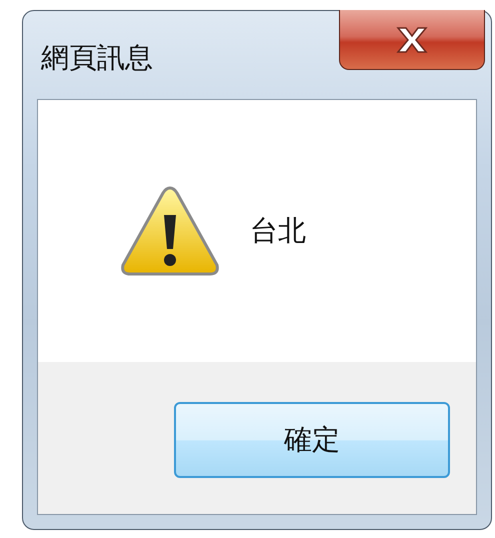  Describe the element at coordinates (97, 58) in the screenshot. I see `window-title: 網頁訊息` at that location.